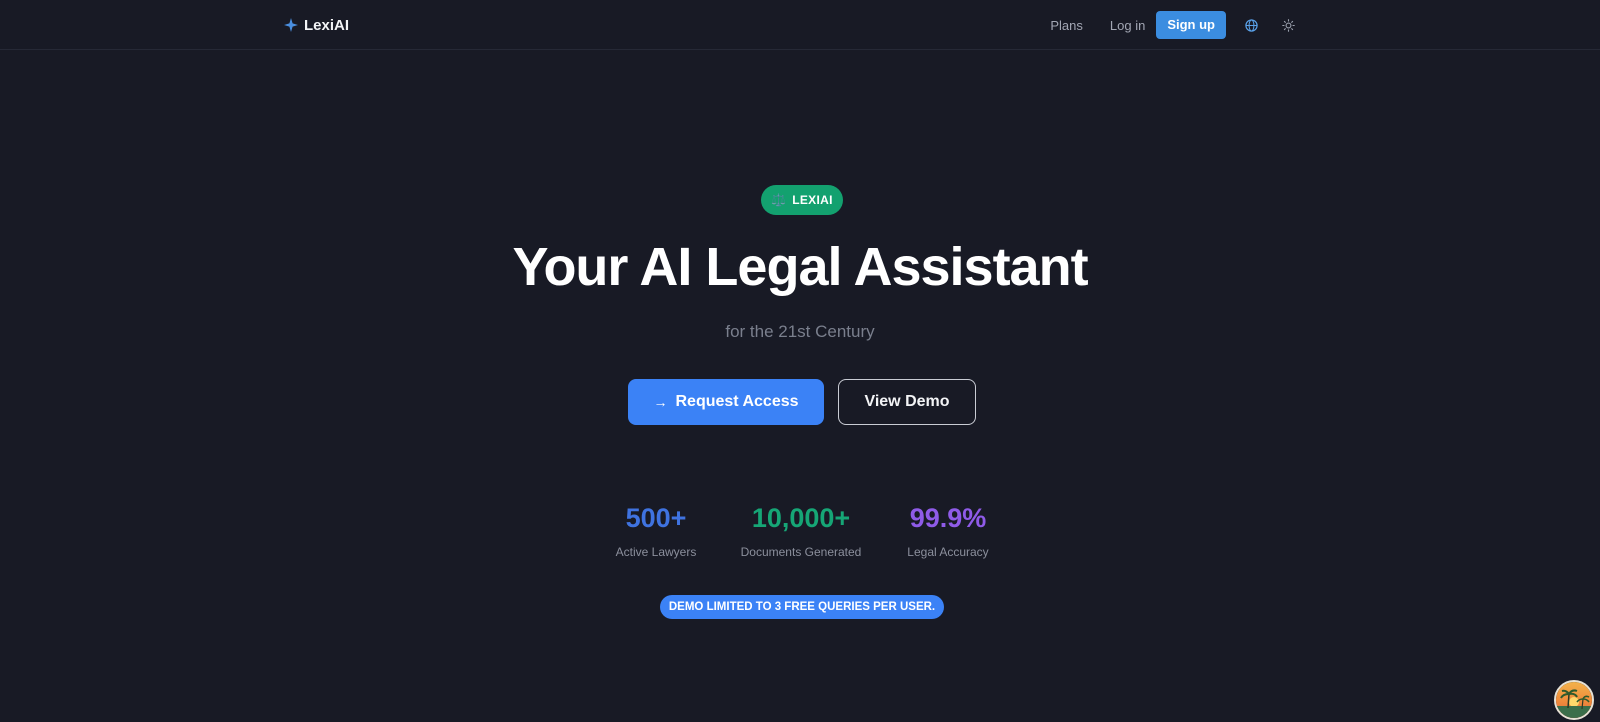 The height and width of the screenshot is (722, 1600). Describe the element at coordinates (907, 402) in the screenshot. I see `view-demo-button: View Demo` at that location.